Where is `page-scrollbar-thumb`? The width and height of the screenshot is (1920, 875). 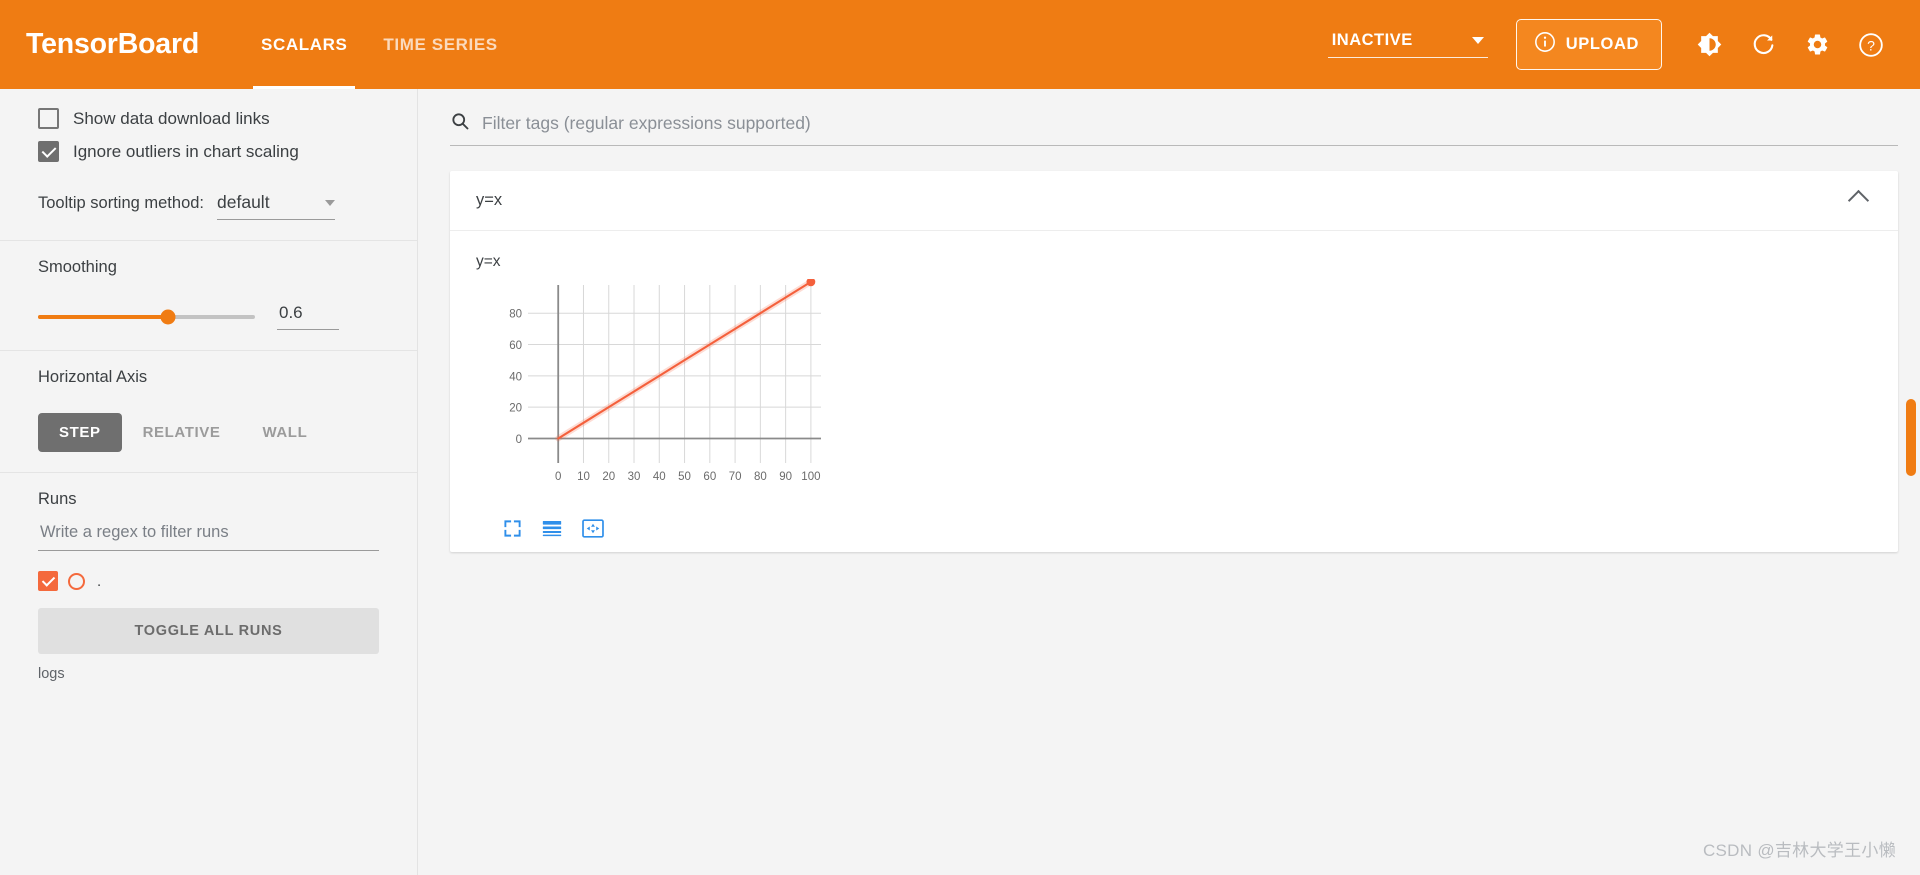 page-scrollbar-thumb is located at coordinates (1911, 437).